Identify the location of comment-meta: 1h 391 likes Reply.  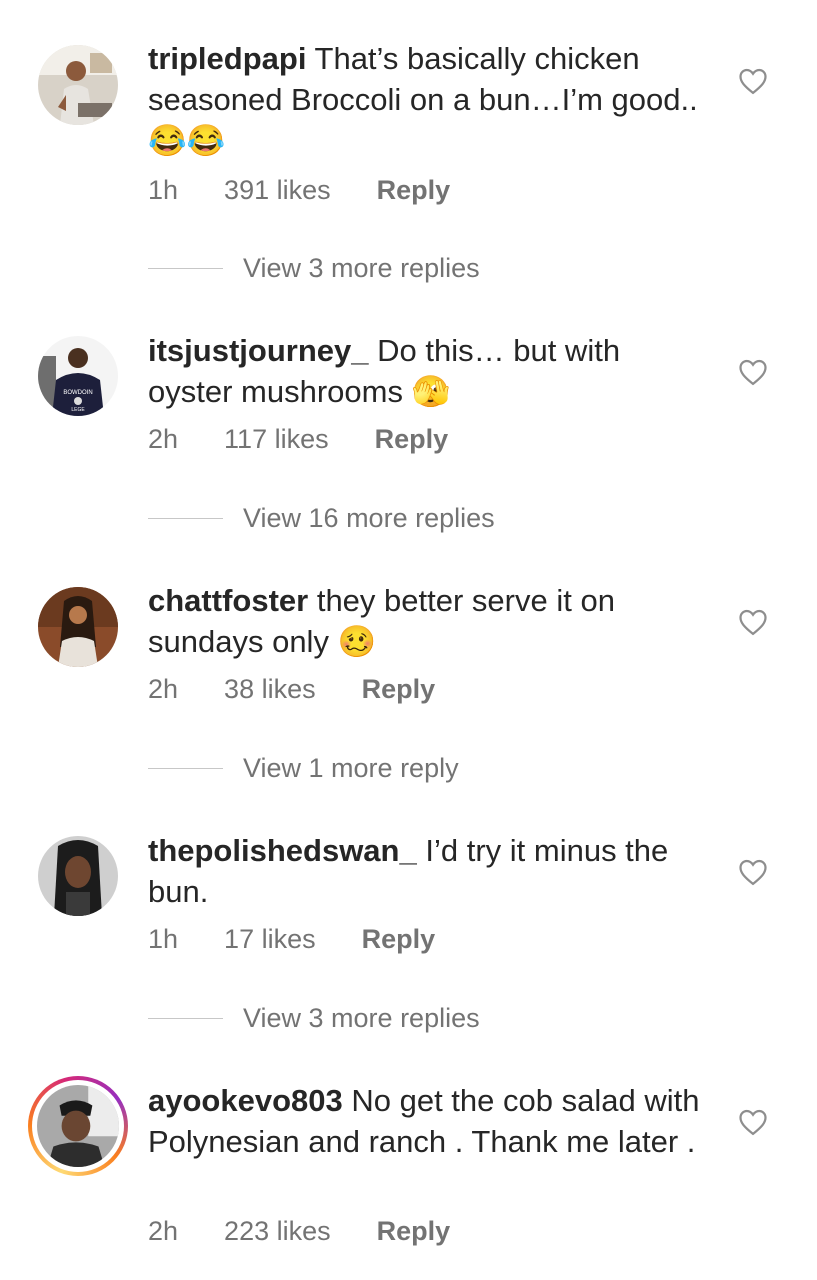
(322, 190).